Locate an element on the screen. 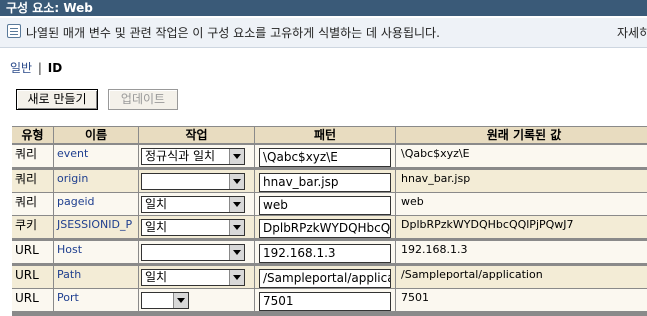  original-value-cell: web is located at coordinates (521, 204).